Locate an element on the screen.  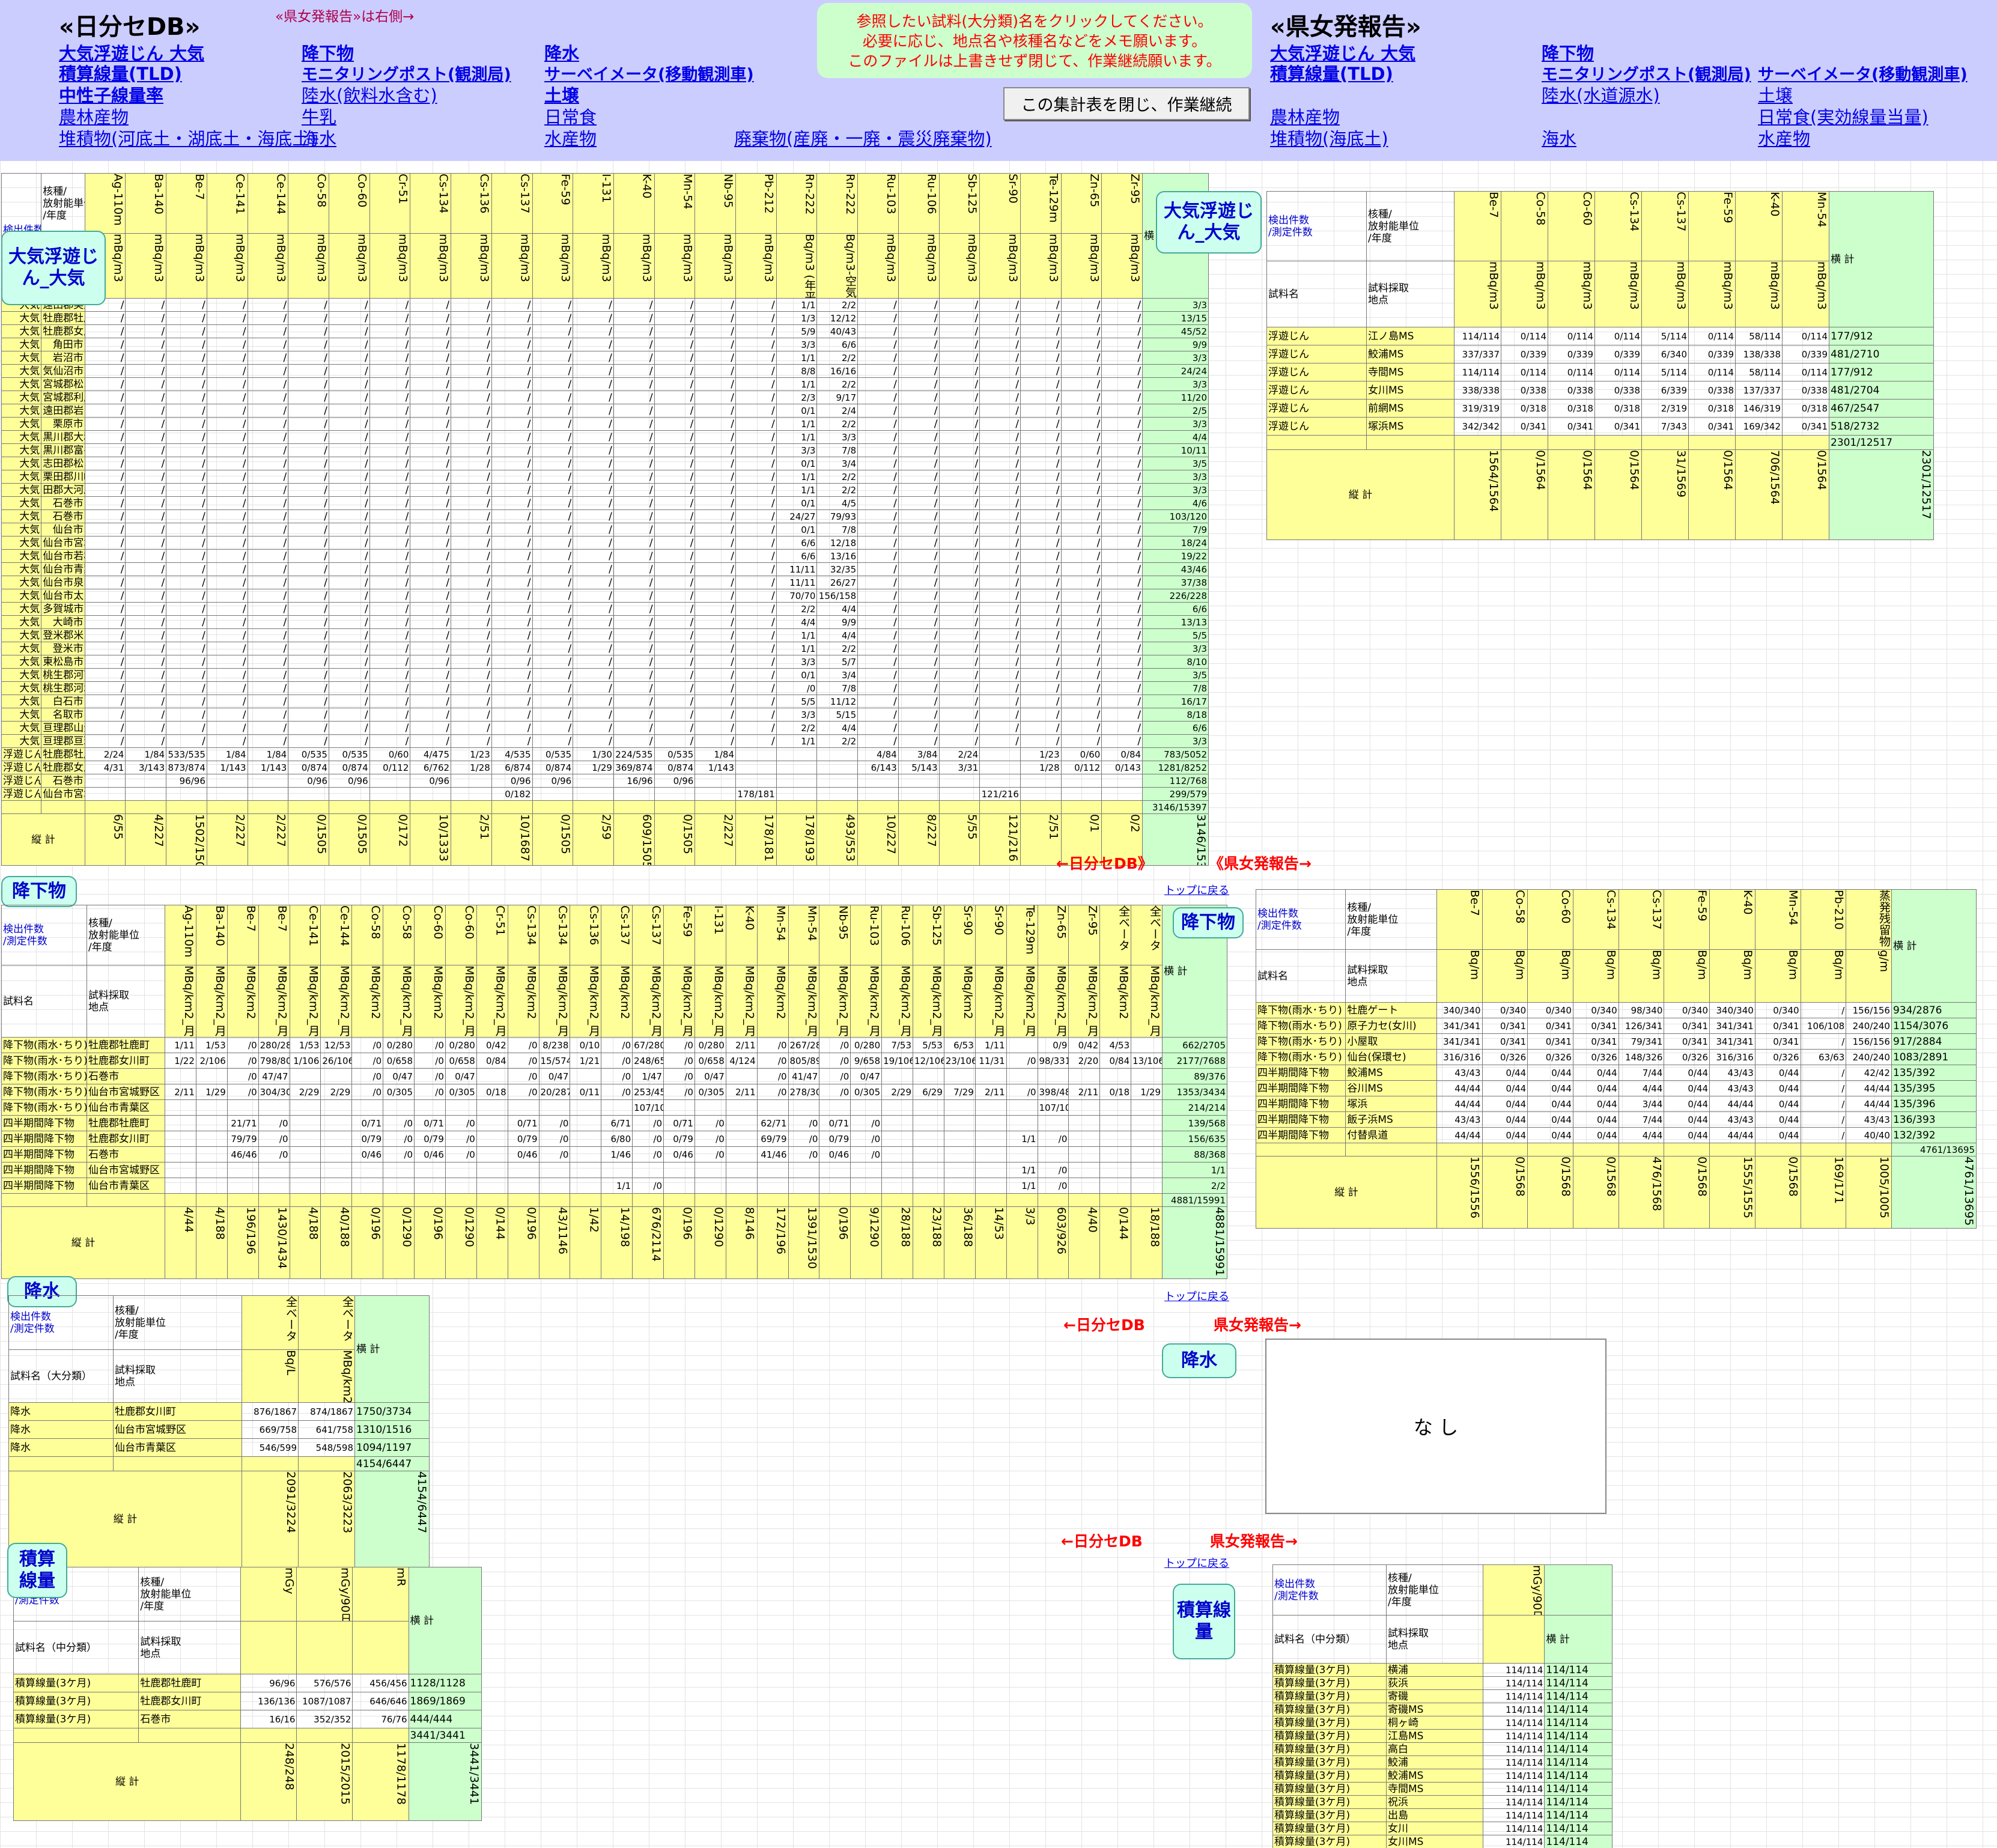
row-total-cell: 518/2732 is located at coordinates (1881, 426).